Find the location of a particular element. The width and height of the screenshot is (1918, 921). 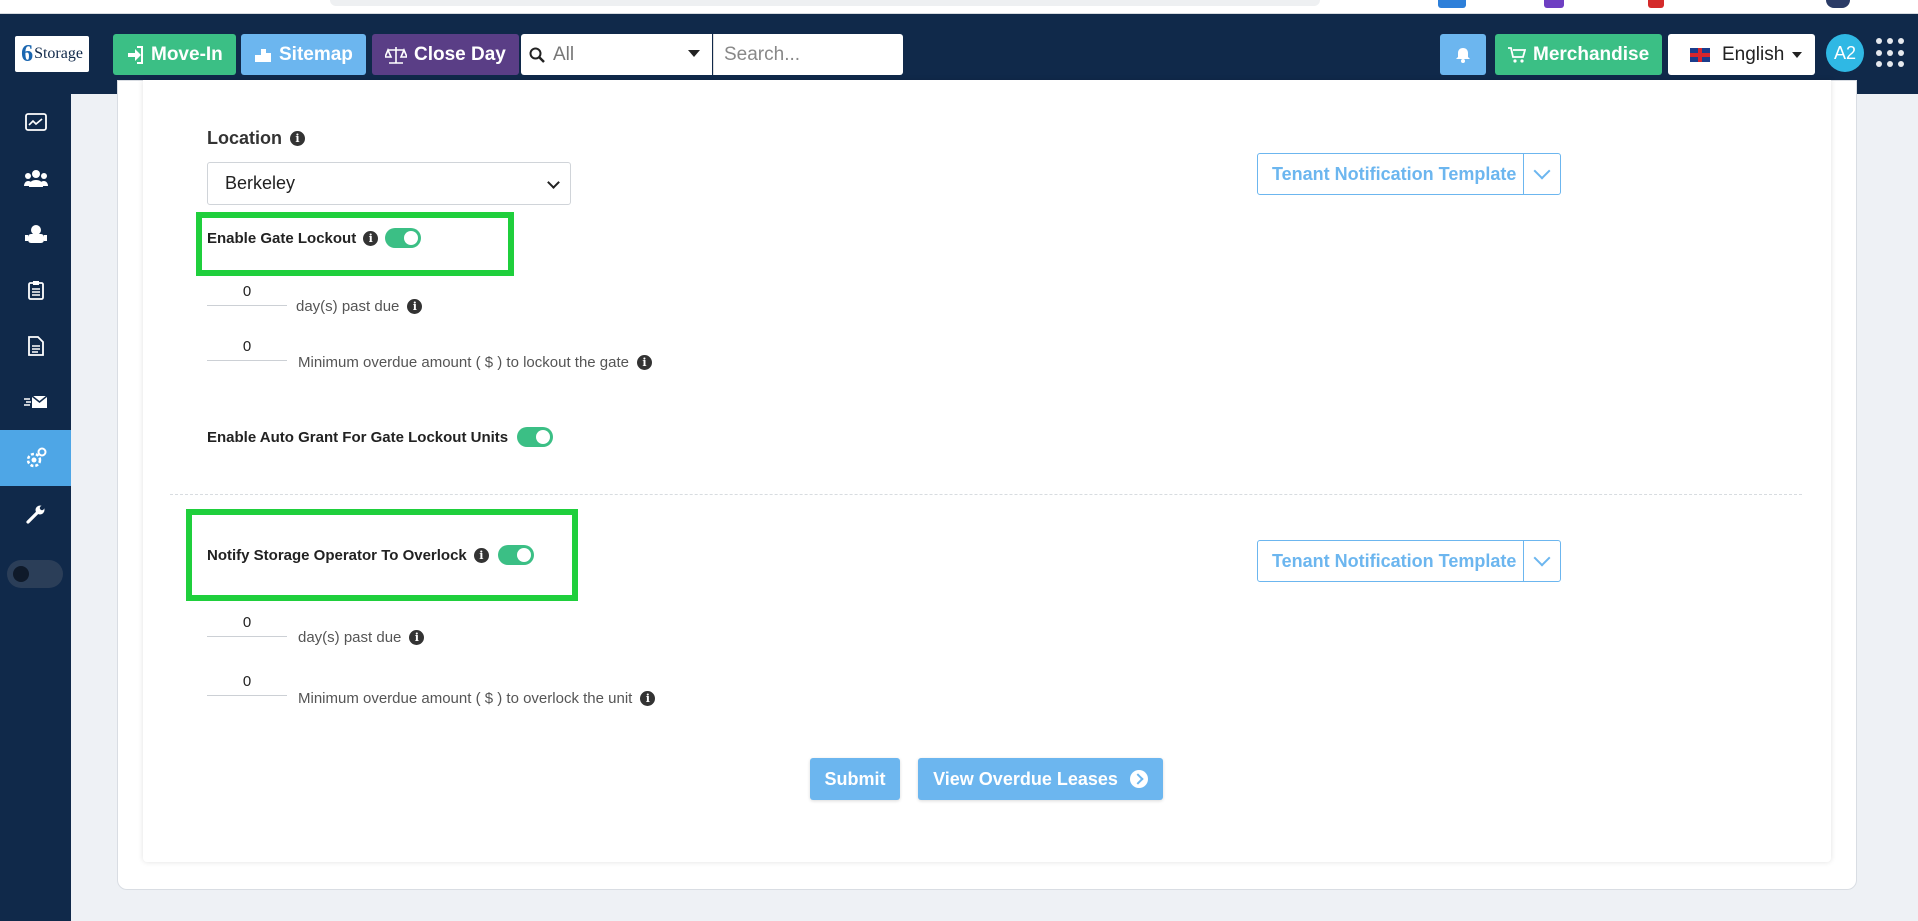

language-select: English is located at coordinates (1741, 54).